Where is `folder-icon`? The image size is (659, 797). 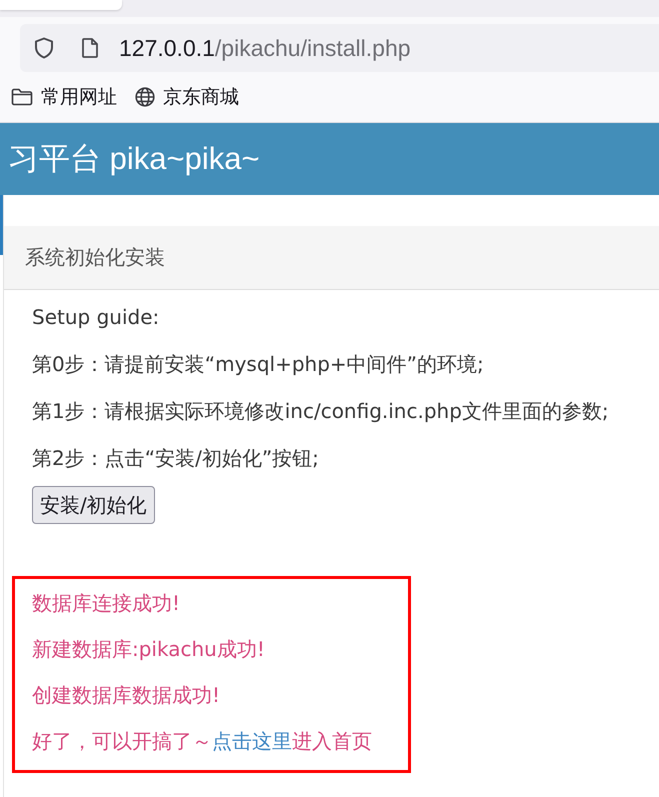
folder-icon is located at coordinates (22, 97).